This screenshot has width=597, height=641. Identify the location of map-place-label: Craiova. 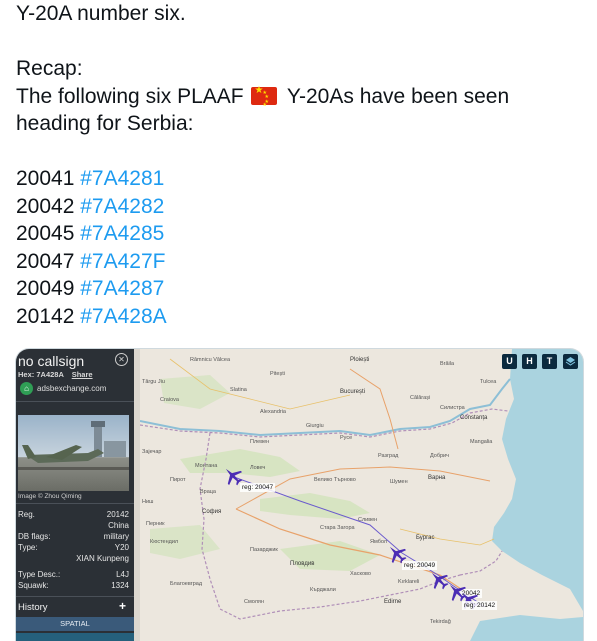
(169, 400).